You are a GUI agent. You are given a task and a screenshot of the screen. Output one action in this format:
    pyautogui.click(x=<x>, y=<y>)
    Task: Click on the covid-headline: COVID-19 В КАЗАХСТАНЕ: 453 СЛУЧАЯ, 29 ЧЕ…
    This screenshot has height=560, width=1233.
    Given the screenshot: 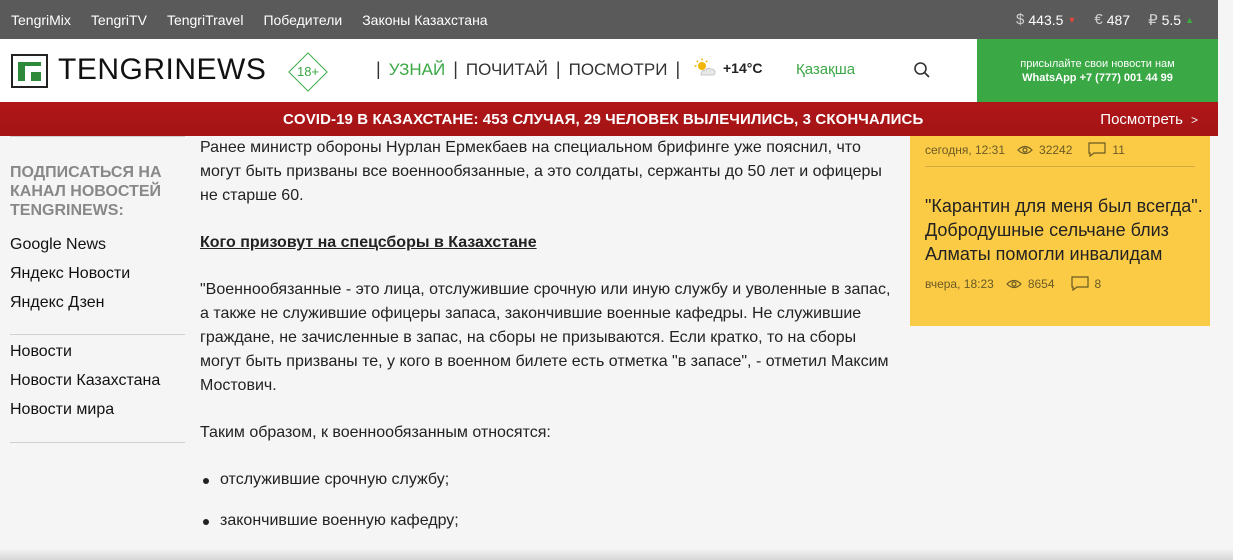 What is the action you would take?
    pyautogui.click(x=603, y=119)
    